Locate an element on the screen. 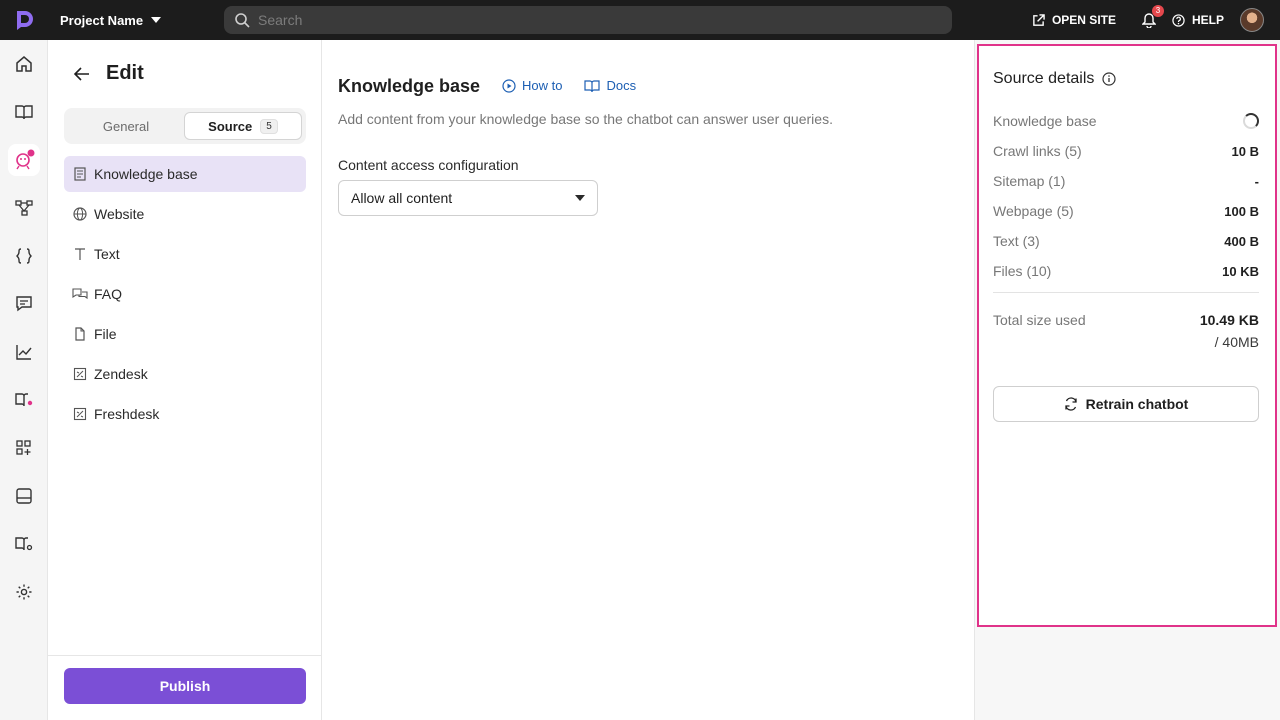  project-name: Project Name is located at coordinates (102, 20).